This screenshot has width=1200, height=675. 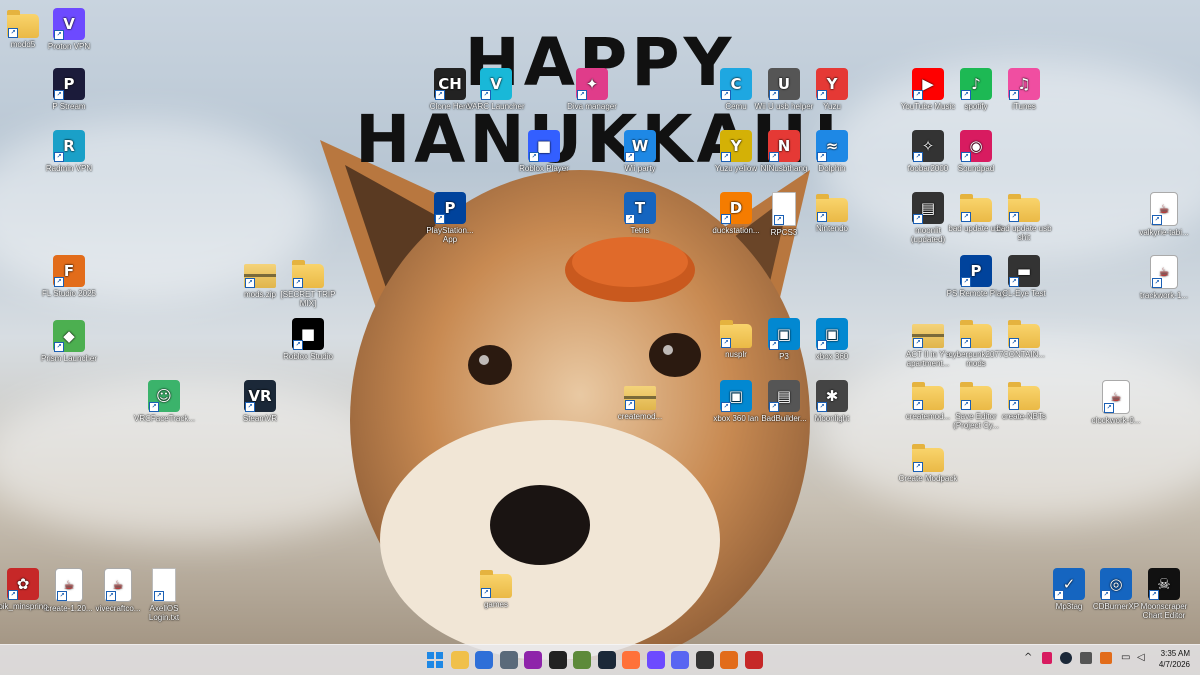 What do you see at coordinates (1024, 400) in the screenshot?
I see `desktop-icon-create-nbts: ↗ create-NBTs` at bounding box center [1024, 400].